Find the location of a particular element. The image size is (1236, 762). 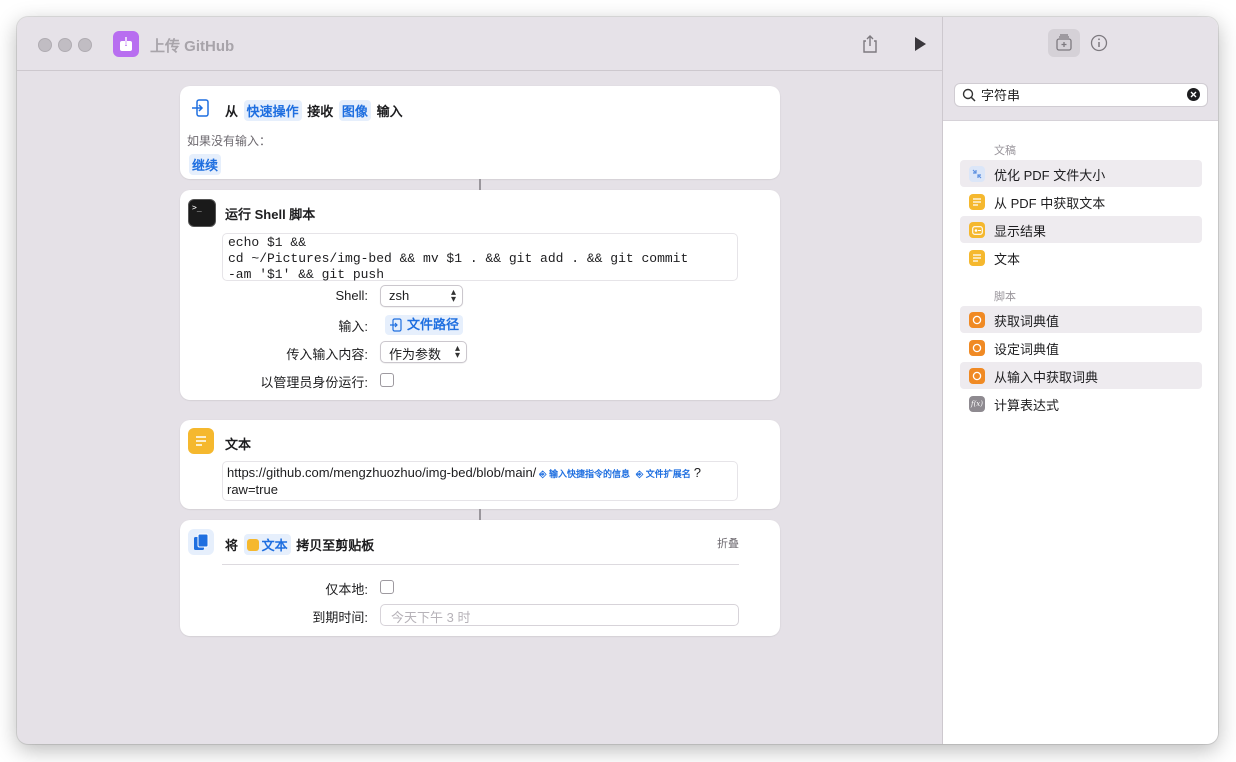

section-title-scripting: 脚本 is located at coordinates (1005, 297).